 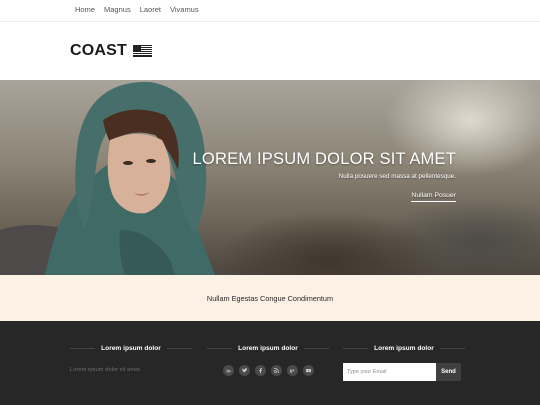 I want to click on send-button: Send, so click(x=448, y=372).